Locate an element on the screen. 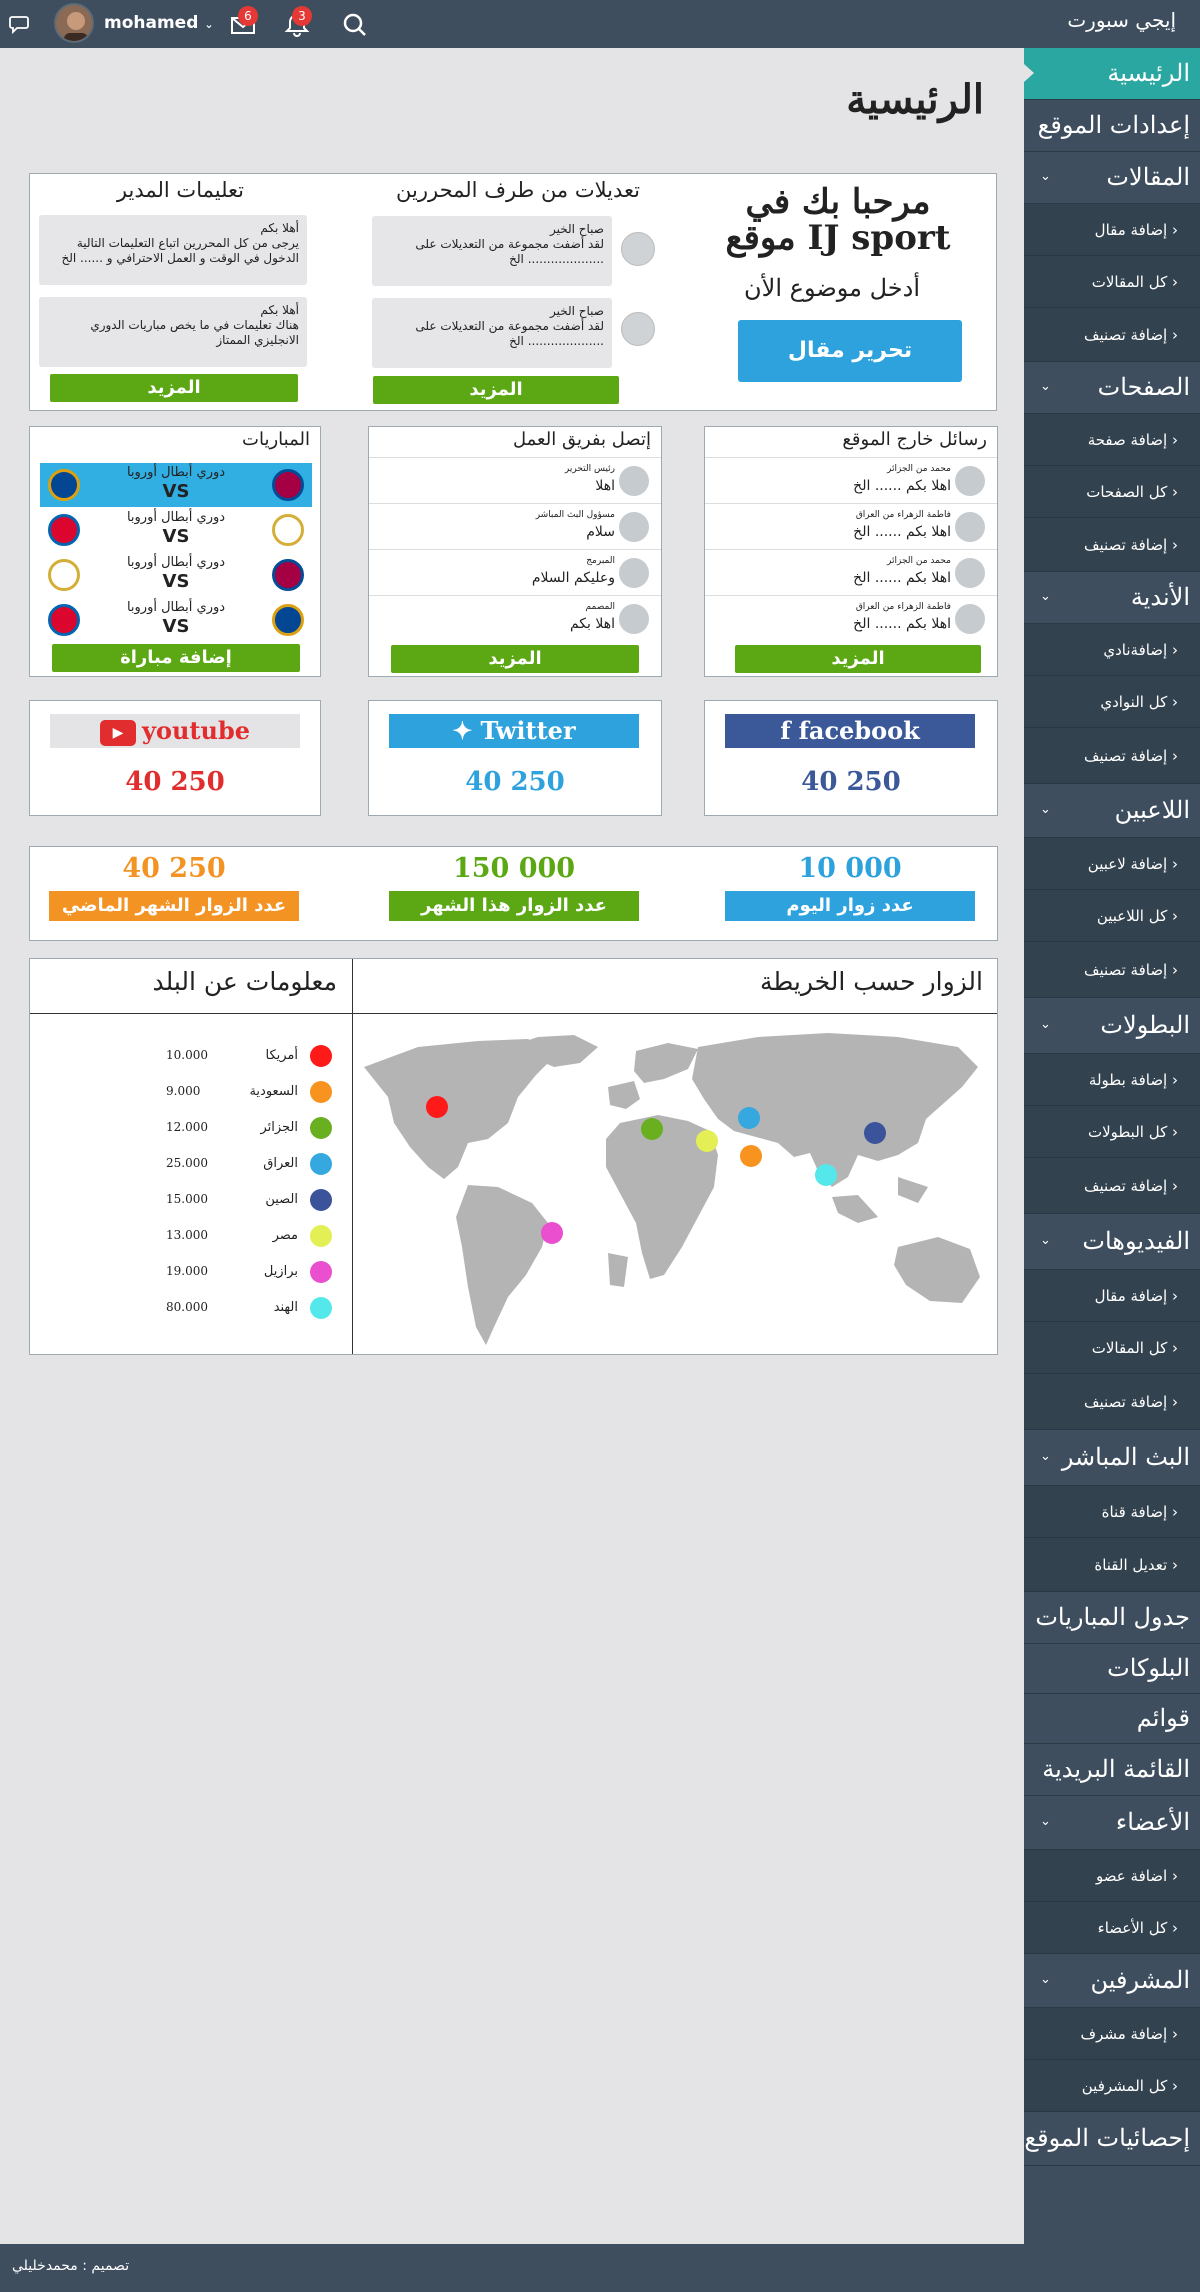 The image size is (1200, 2292). country-row: الجزائر 12.000 is located at coordinates (196, 1128).